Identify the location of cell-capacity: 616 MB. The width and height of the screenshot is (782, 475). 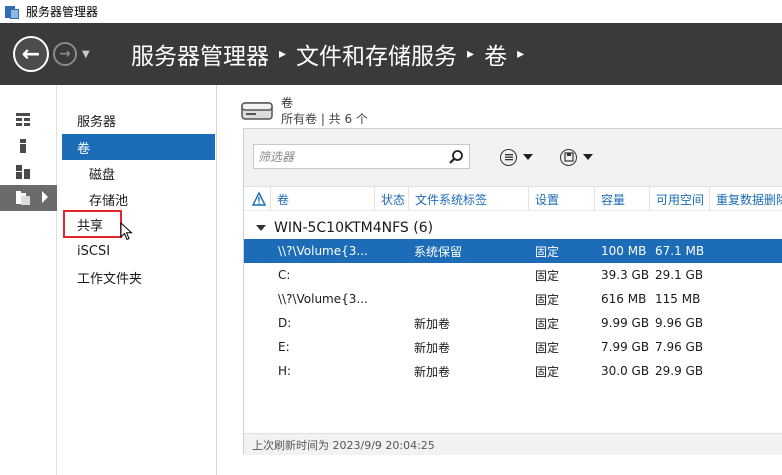
(624, 299).